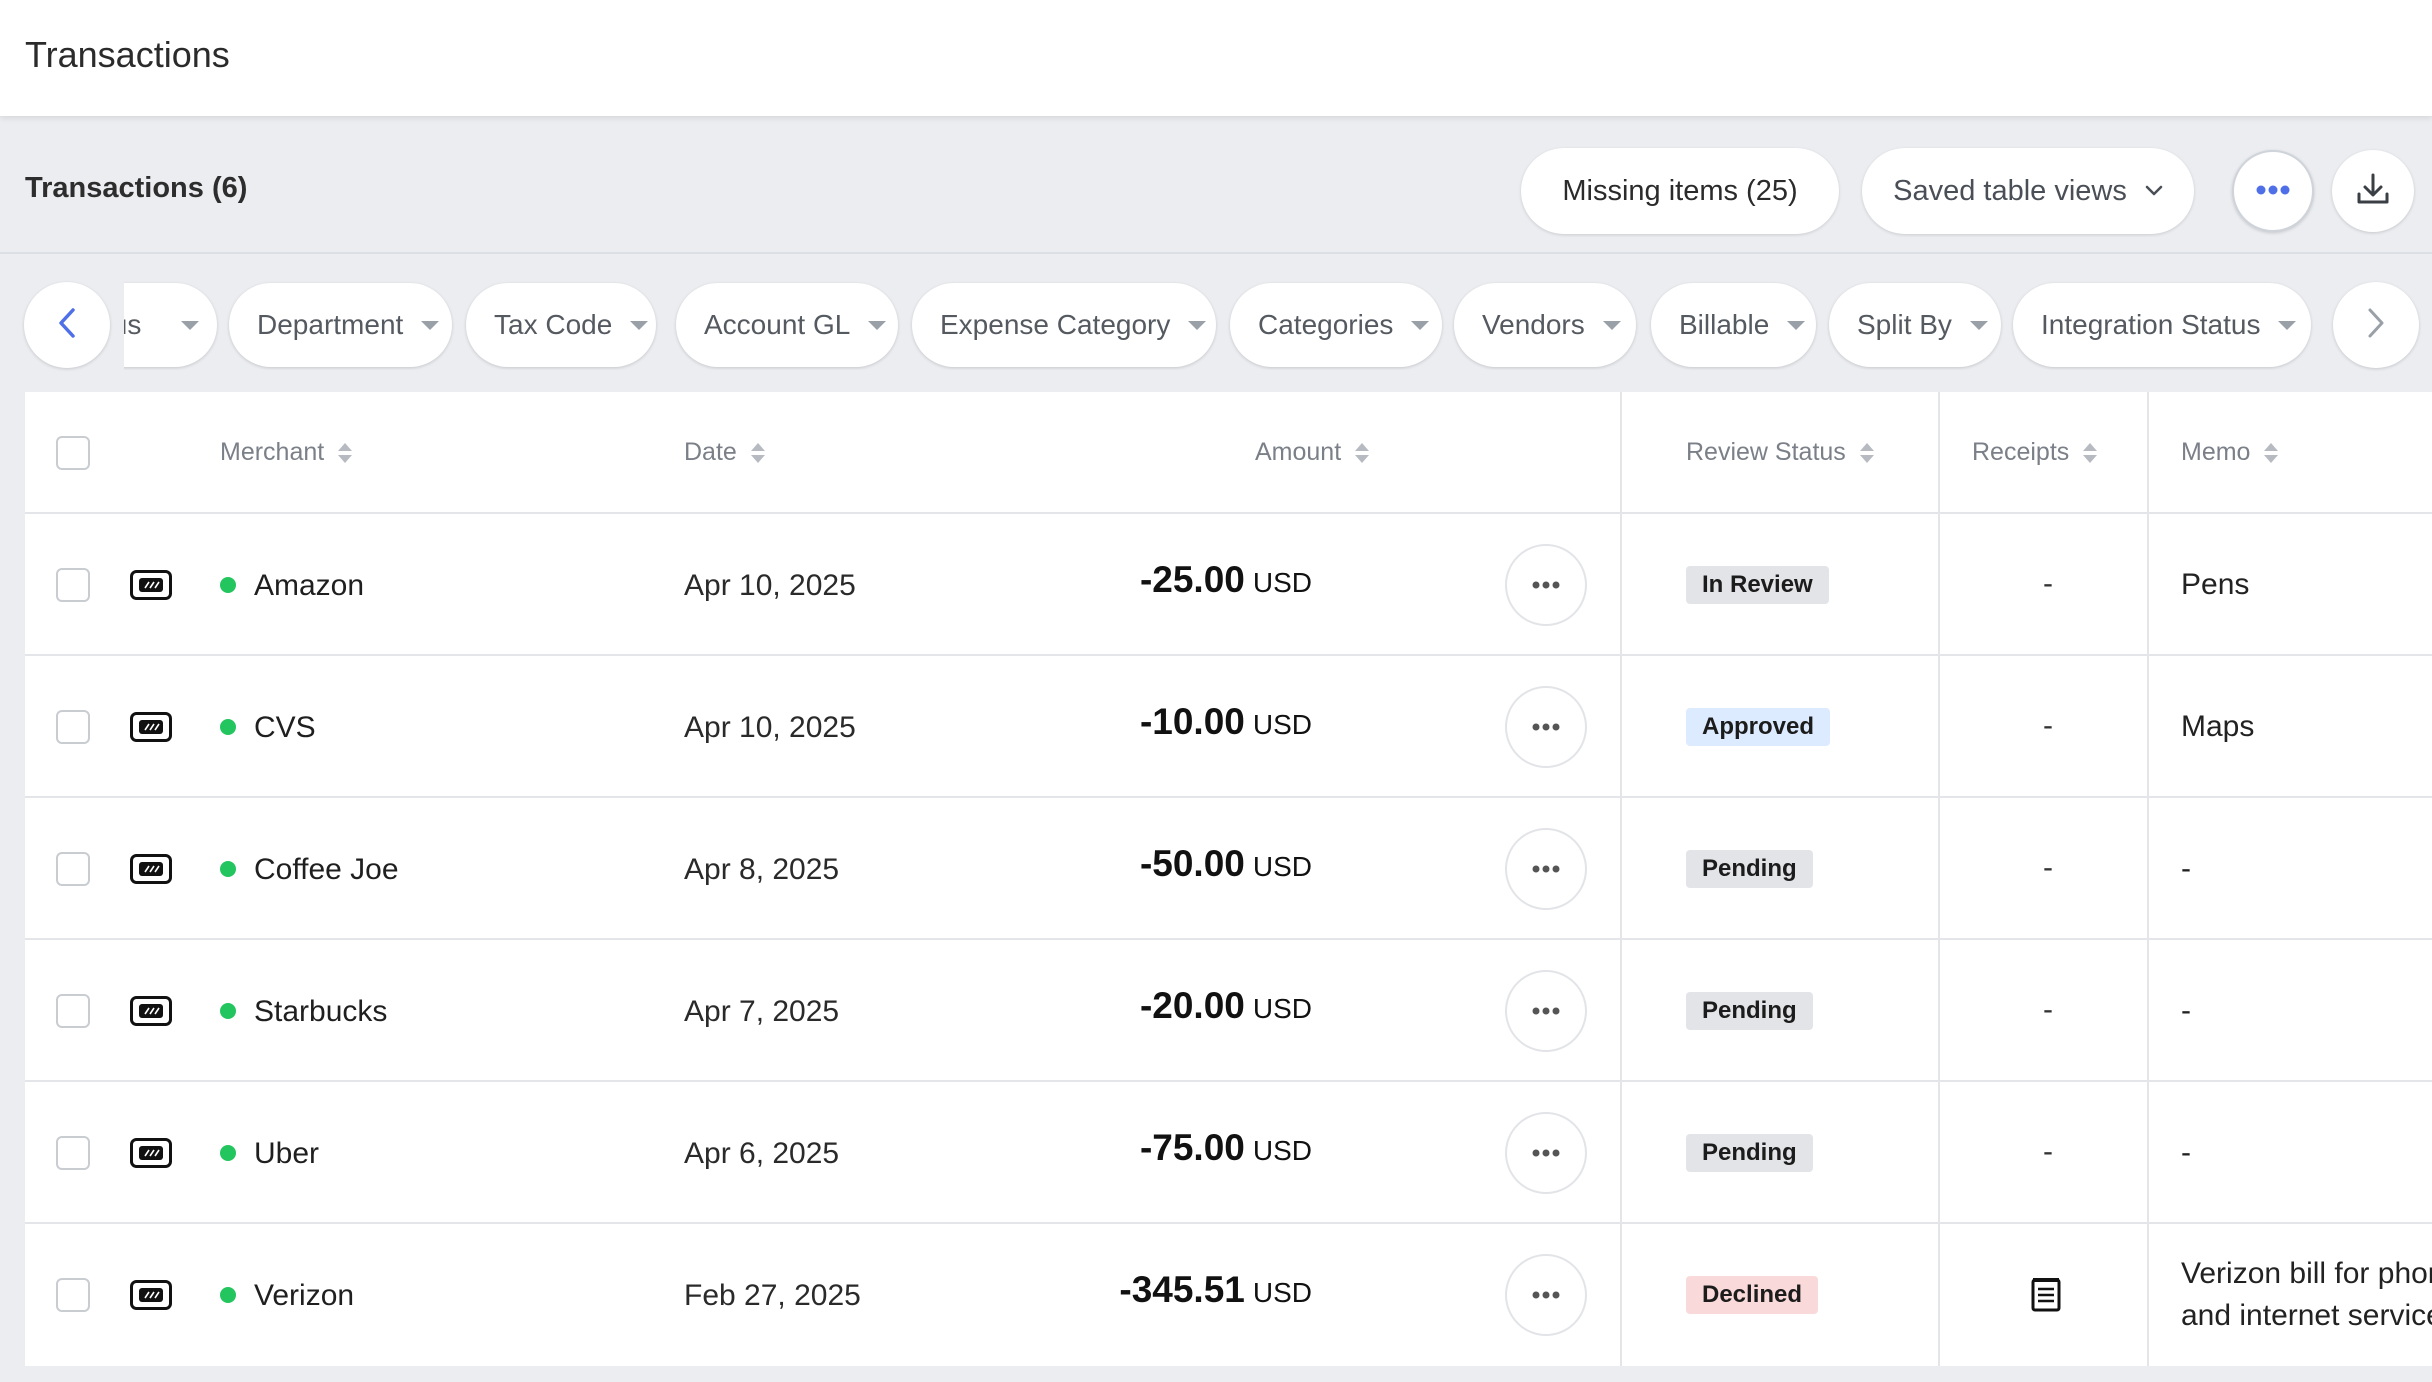 This screenshot has width=2432, height=1382. What do you see at coordinates (772, 1295) in the screenshot?
I see `transaction-date: Feb 27, 2025` at bounding box center [772, 1295].